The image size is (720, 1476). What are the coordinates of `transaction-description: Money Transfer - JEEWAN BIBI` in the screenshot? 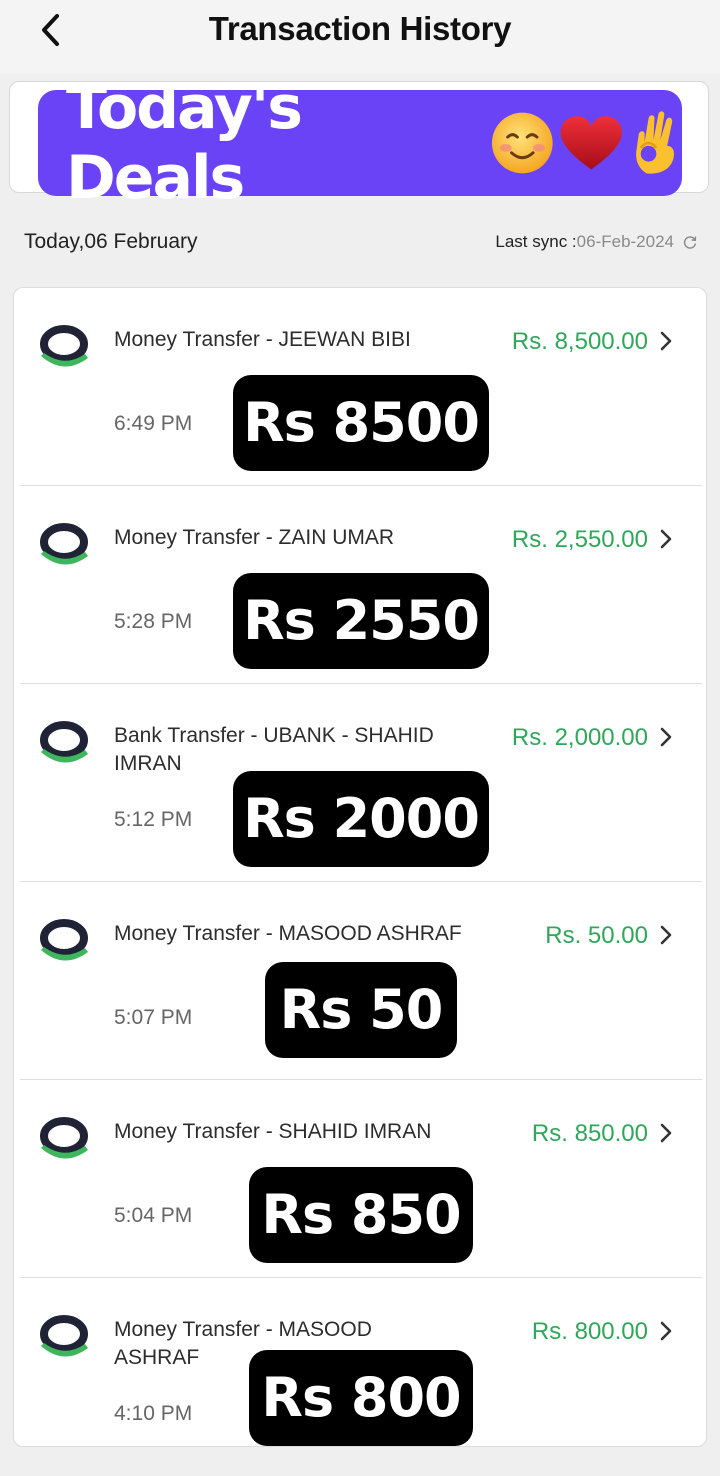 It's located at (262, 339).